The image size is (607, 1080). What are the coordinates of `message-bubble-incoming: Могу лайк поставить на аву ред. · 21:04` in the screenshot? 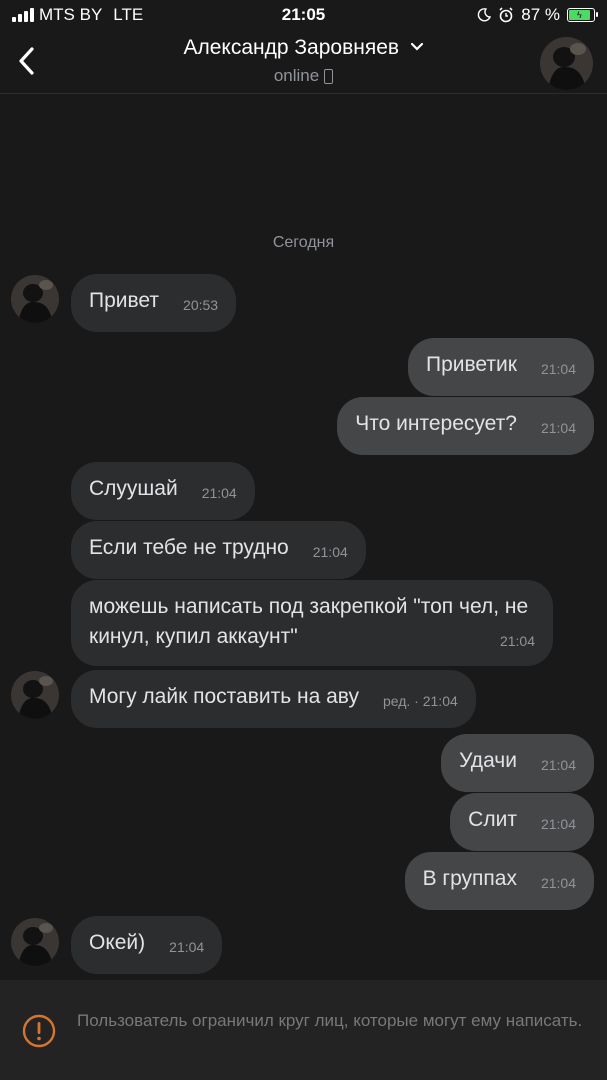 It's located at (273, 699).